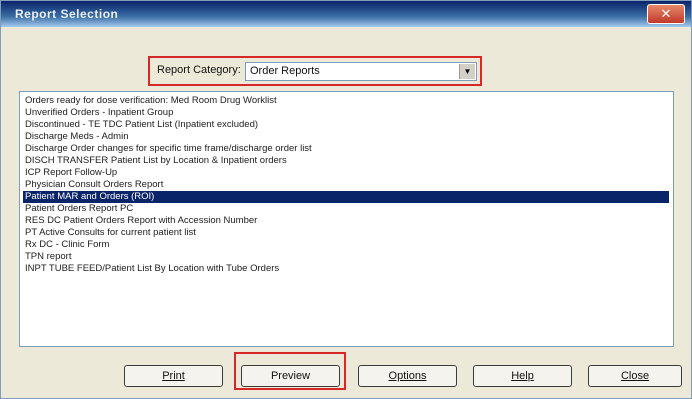 The height and width of the screenshot is (399, 692). I want to click on help-button-label: Help, so click(522, 376).